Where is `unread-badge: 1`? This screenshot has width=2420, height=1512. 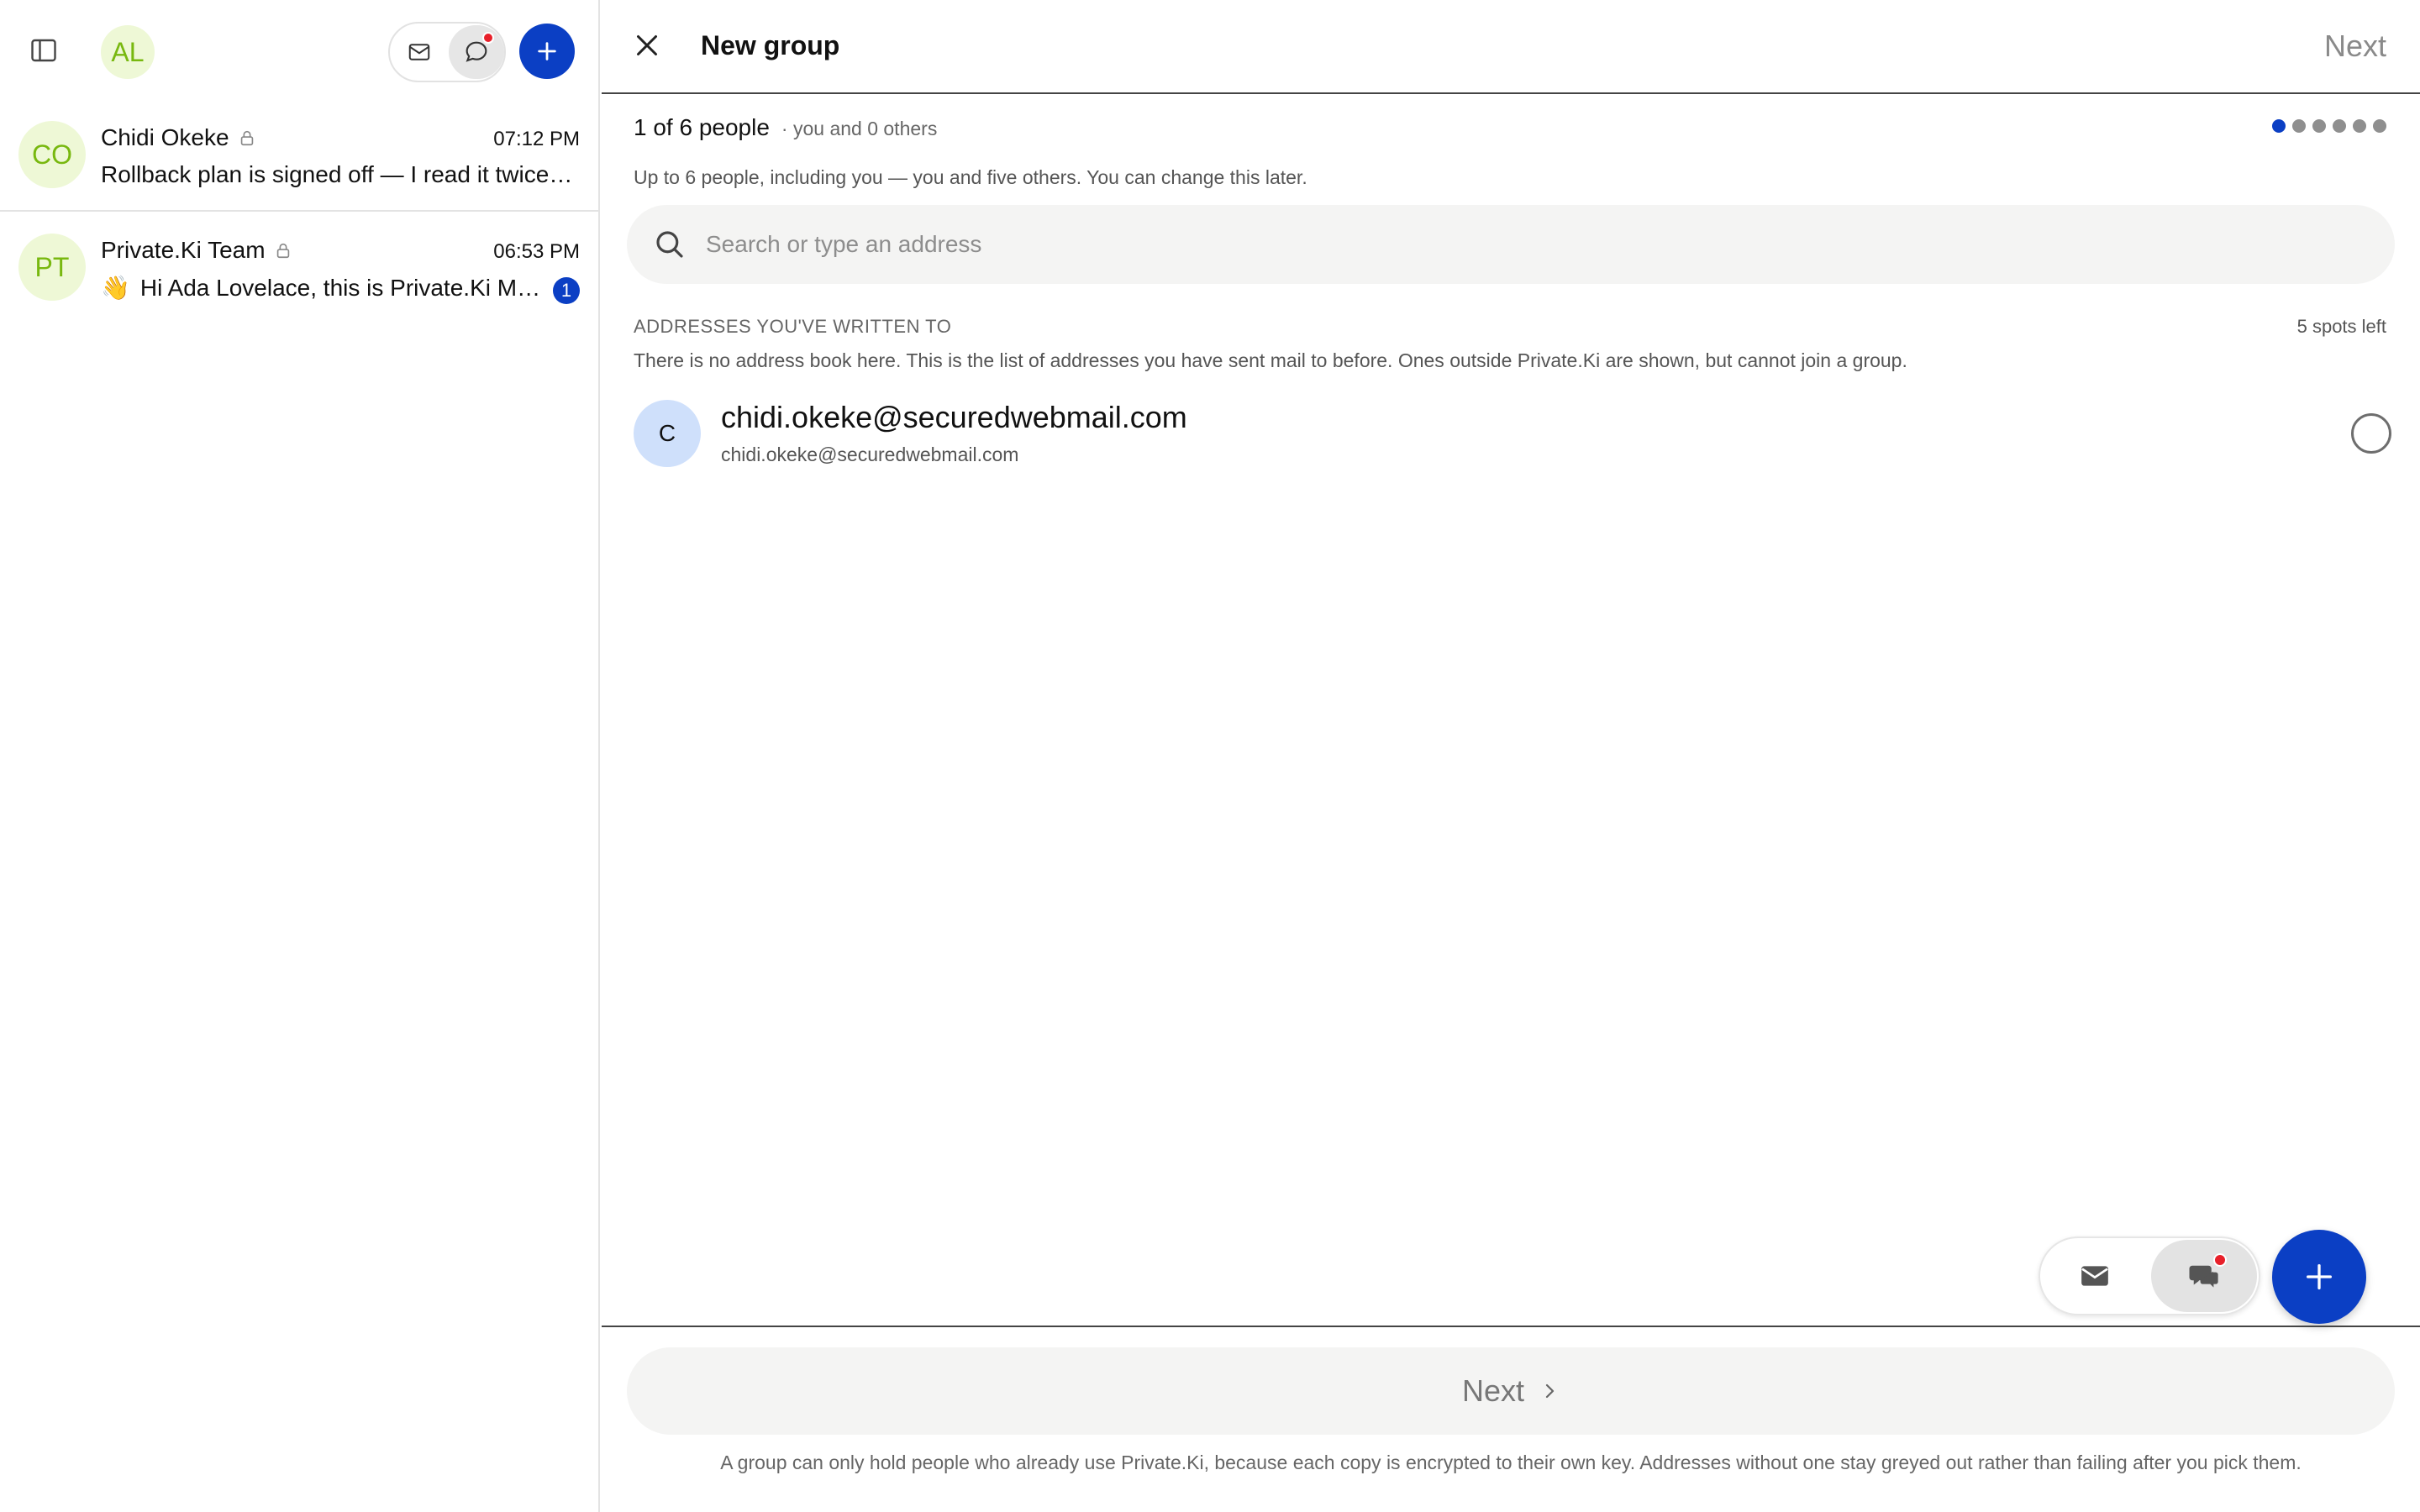 unread-badge: 1 is located at coordinates (567, 290).